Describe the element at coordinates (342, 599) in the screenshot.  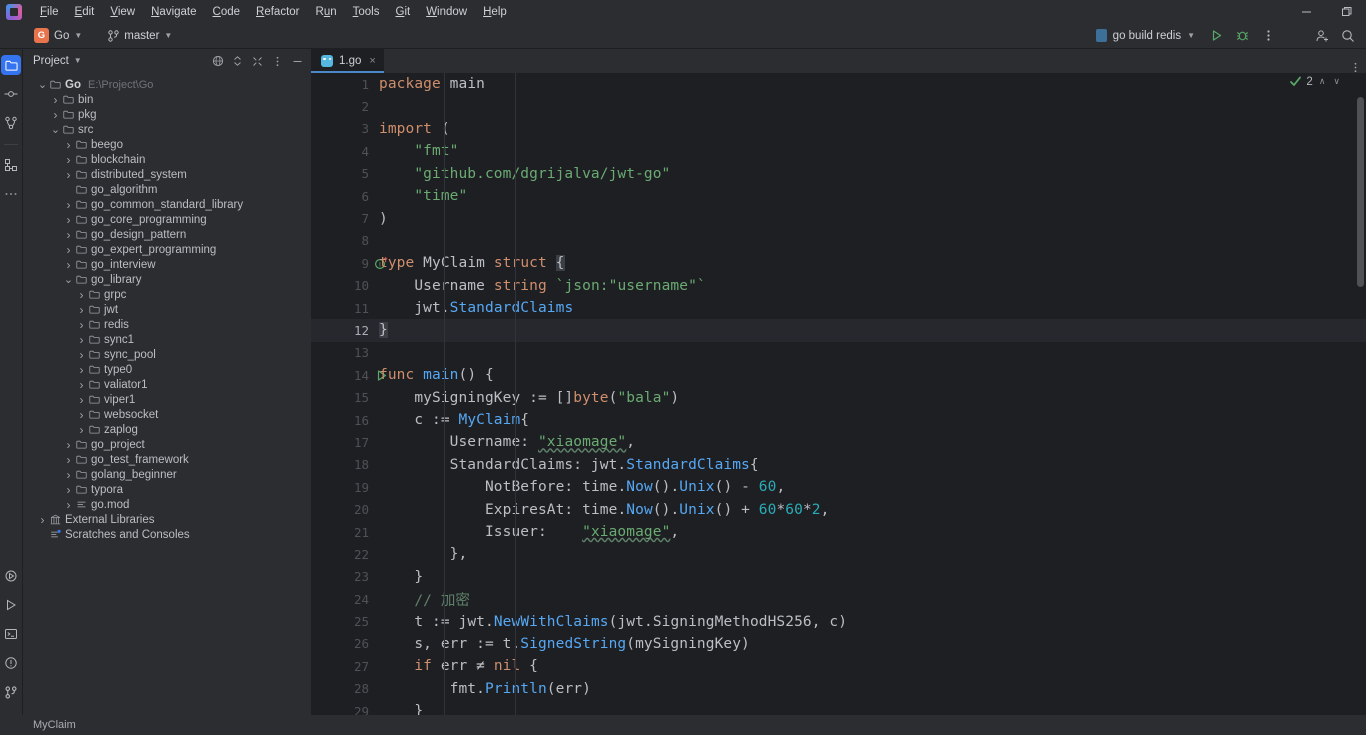
I see `line-number-24: 24` at that location.